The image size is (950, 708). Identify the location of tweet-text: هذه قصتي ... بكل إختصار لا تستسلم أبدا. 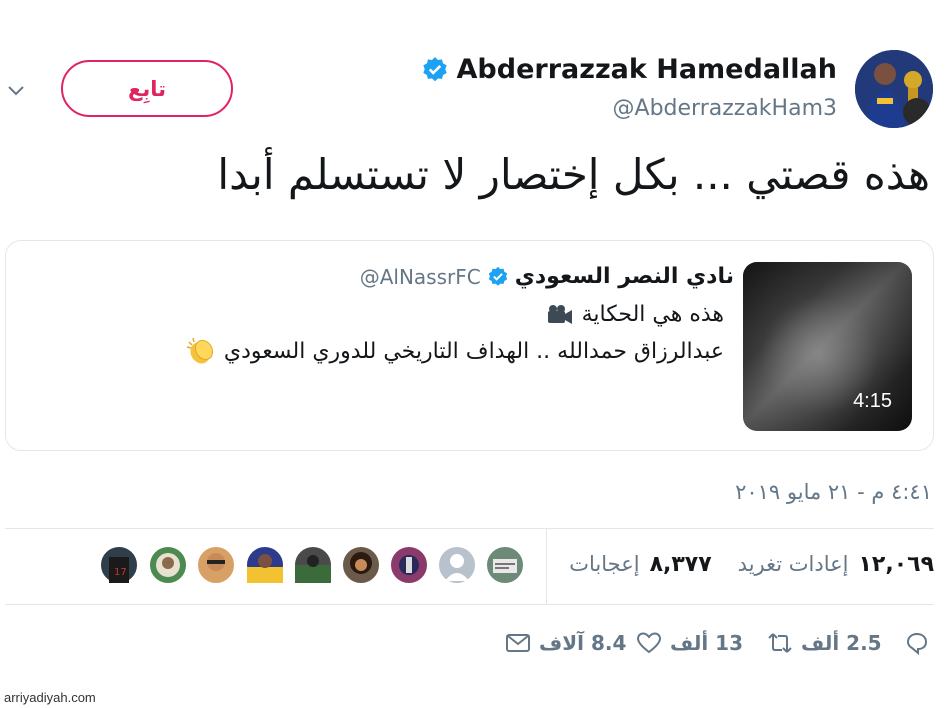
(573, 174).